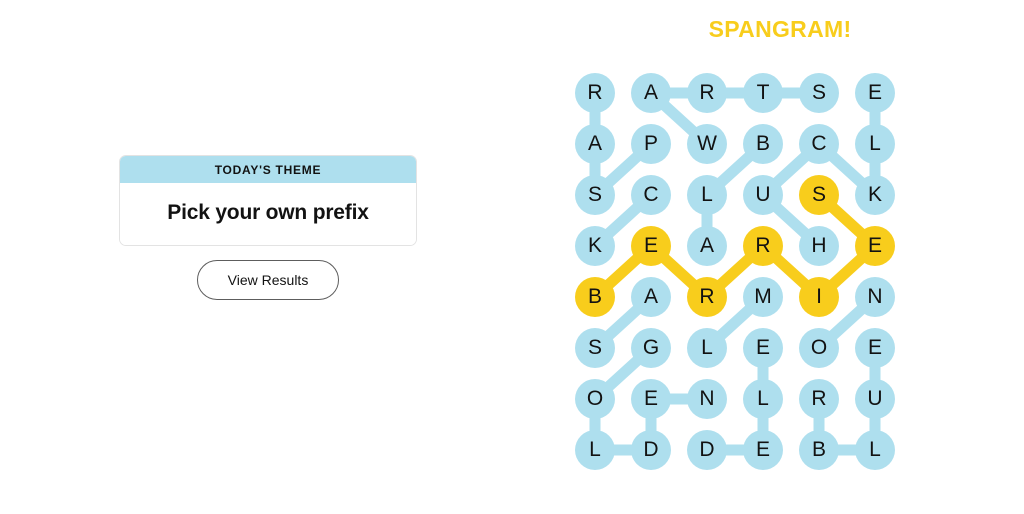  What do you see at coordinates (875, 348) in the screenshot?
I see `grid-cell-r6c6: E` at bounding box center [875, 348].